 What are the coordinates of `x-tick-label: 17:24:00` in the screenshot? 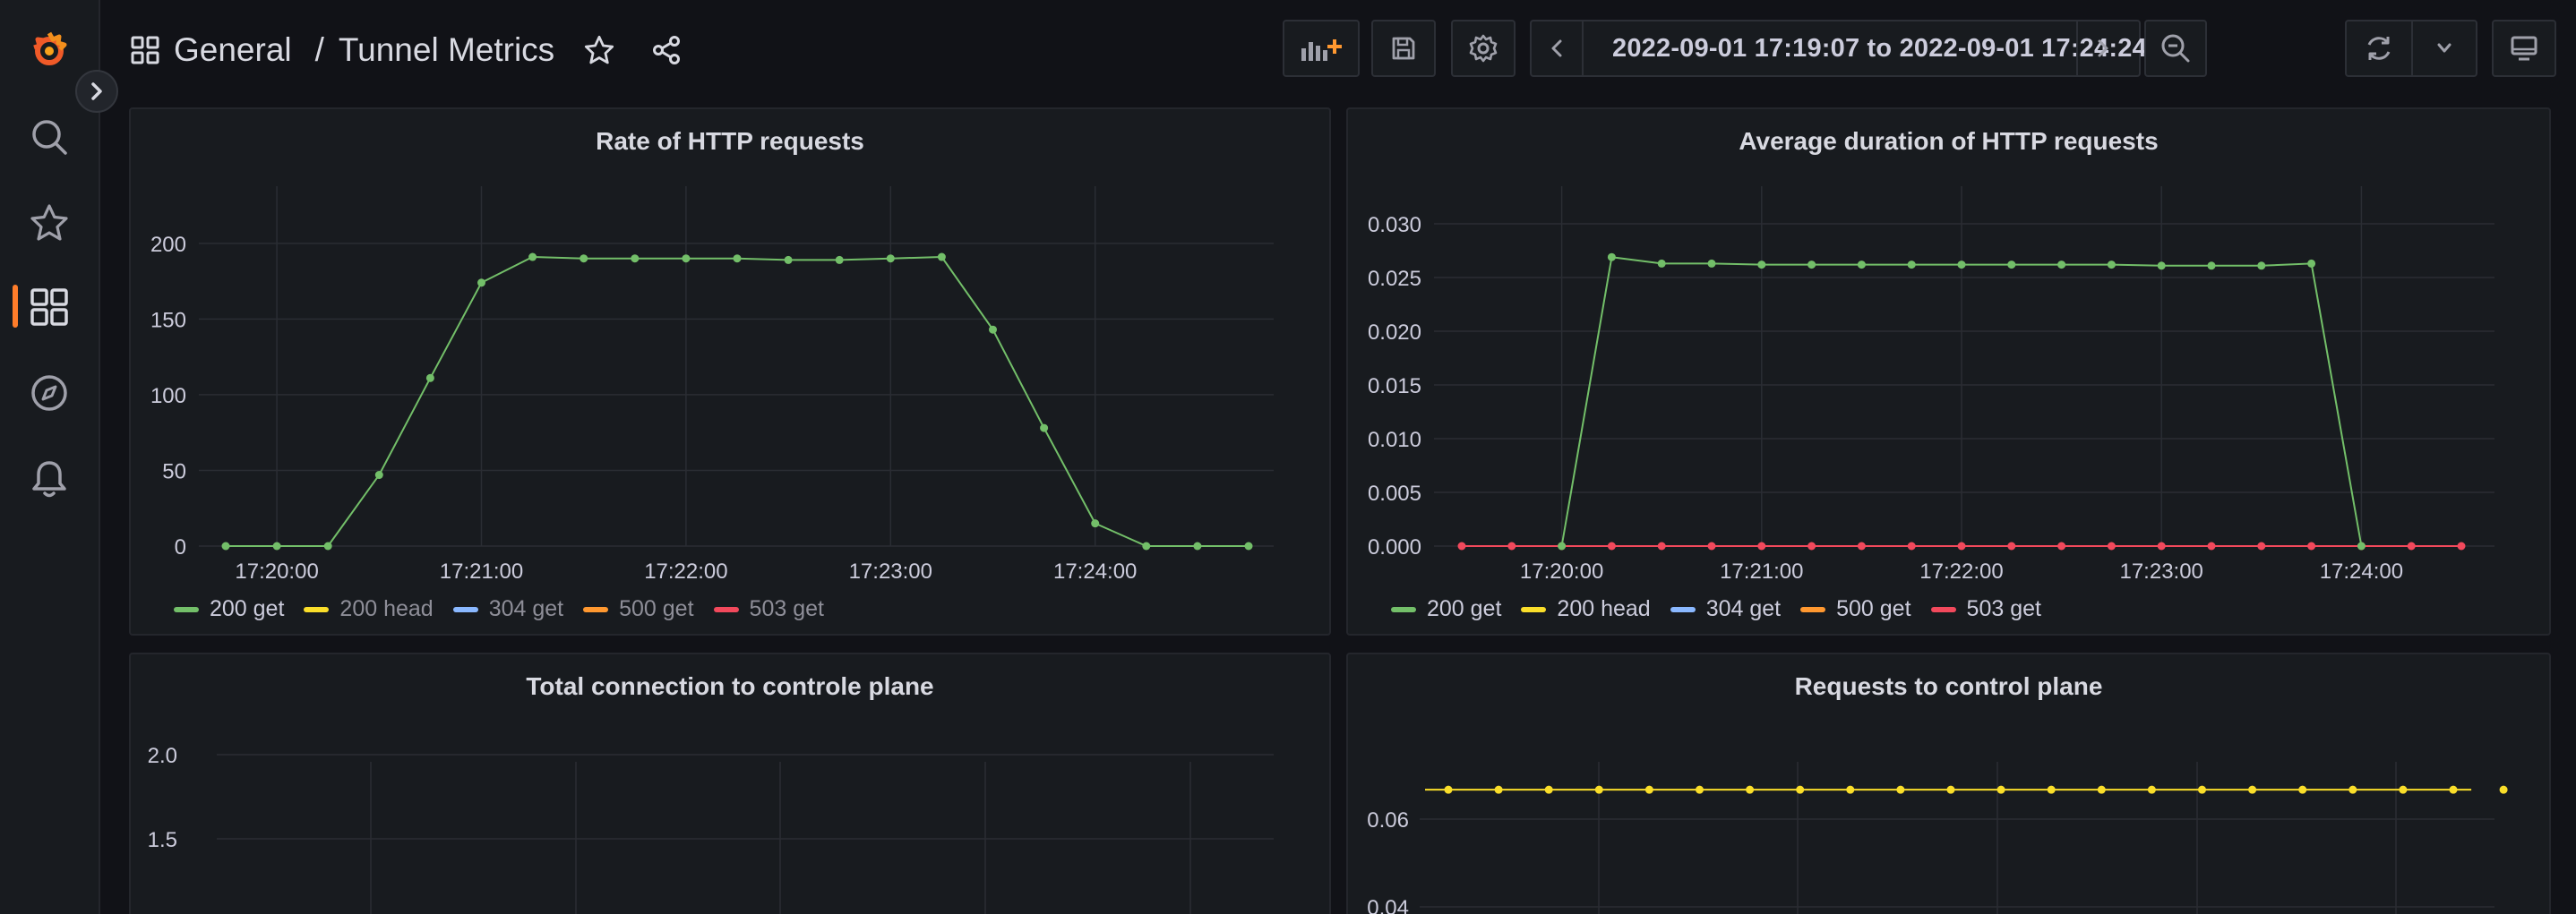 It's located at (2361, 572).